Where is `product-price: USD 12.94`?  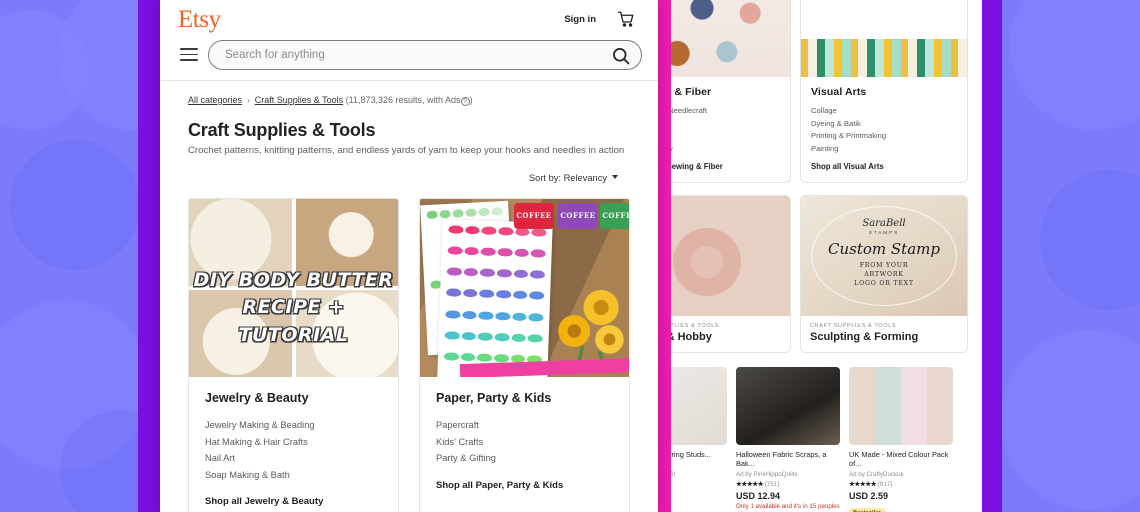 product-price: USD 12.94 is located at coordinates (758, 495).